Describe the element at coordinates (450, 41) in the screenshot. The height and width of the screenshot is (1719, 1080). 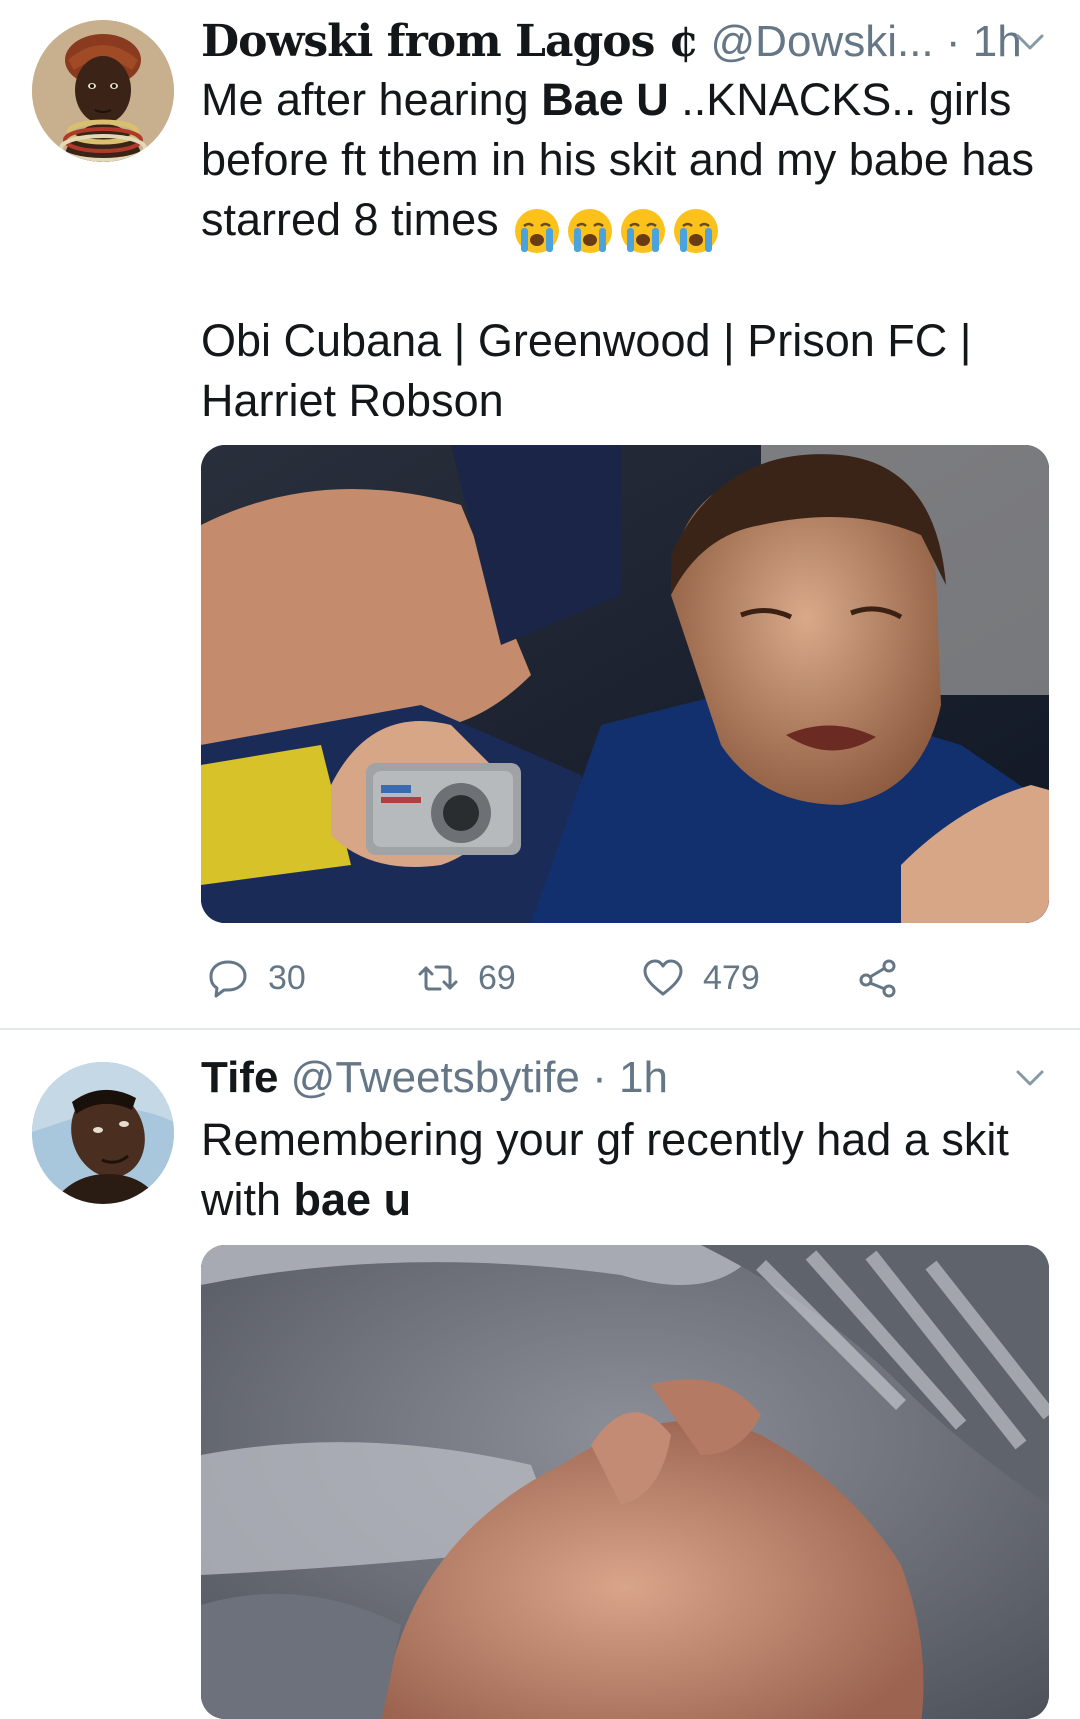
I see `display-name: Dowski from Lagos ¢` at that location.